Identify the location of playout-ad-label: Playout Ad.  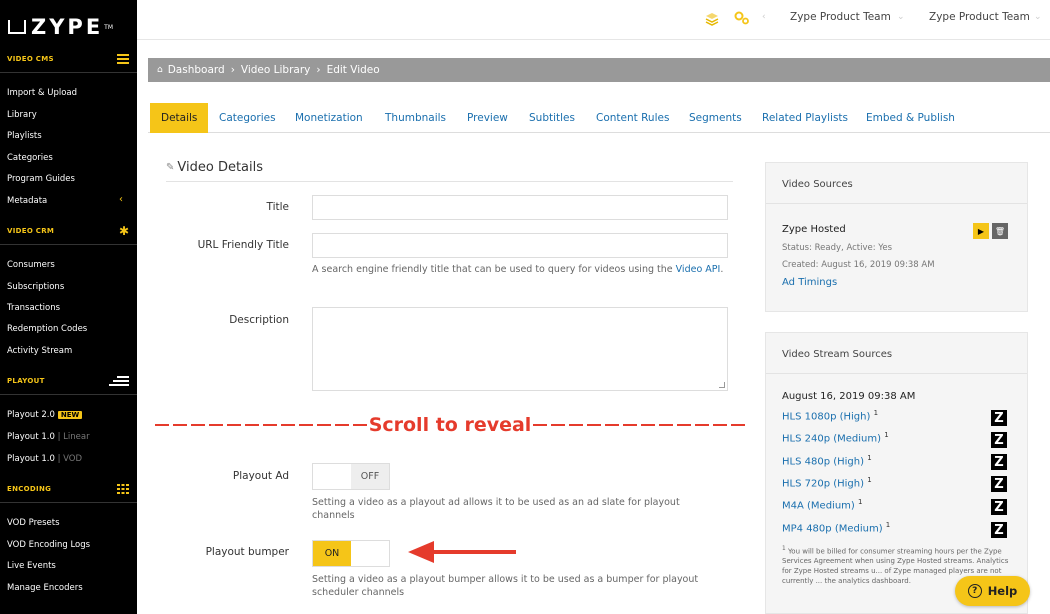
(260, 476).